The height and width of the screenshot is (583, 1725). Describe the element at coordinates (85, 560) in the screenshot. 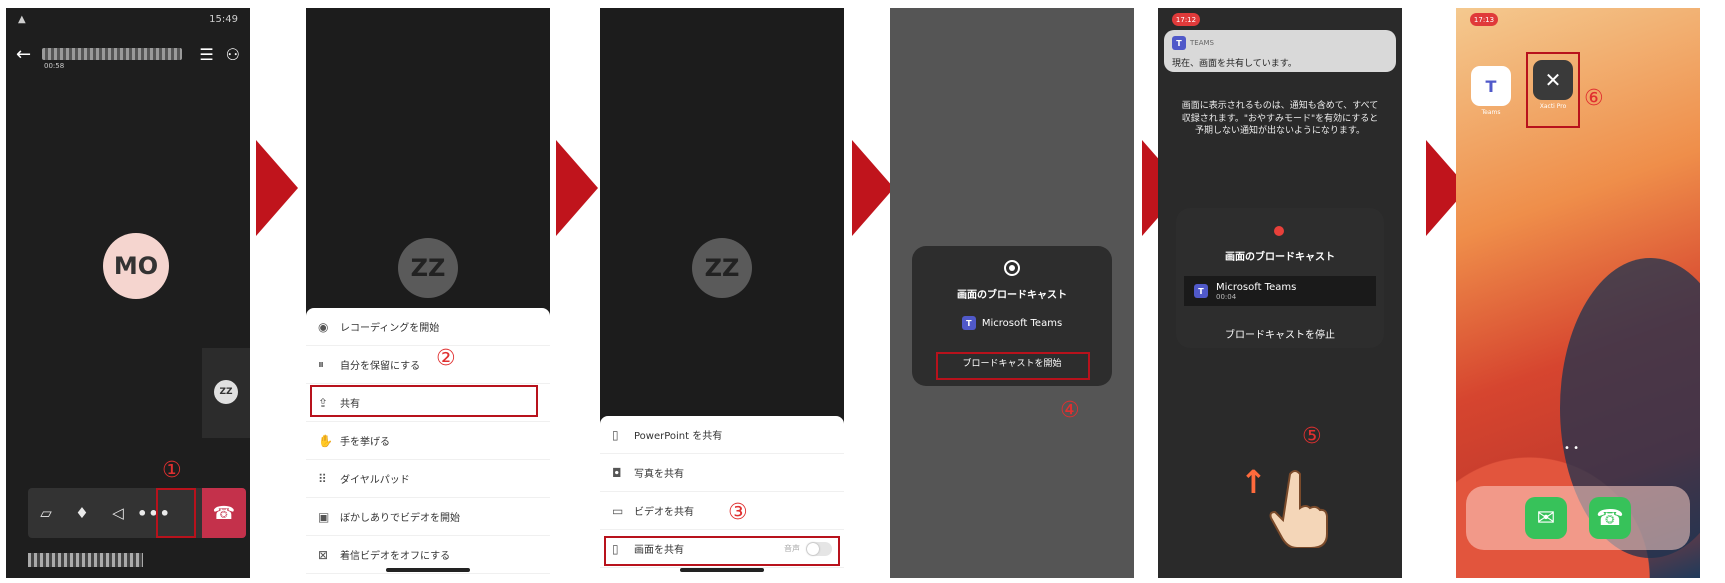

I see `caption-blurred` at that location.